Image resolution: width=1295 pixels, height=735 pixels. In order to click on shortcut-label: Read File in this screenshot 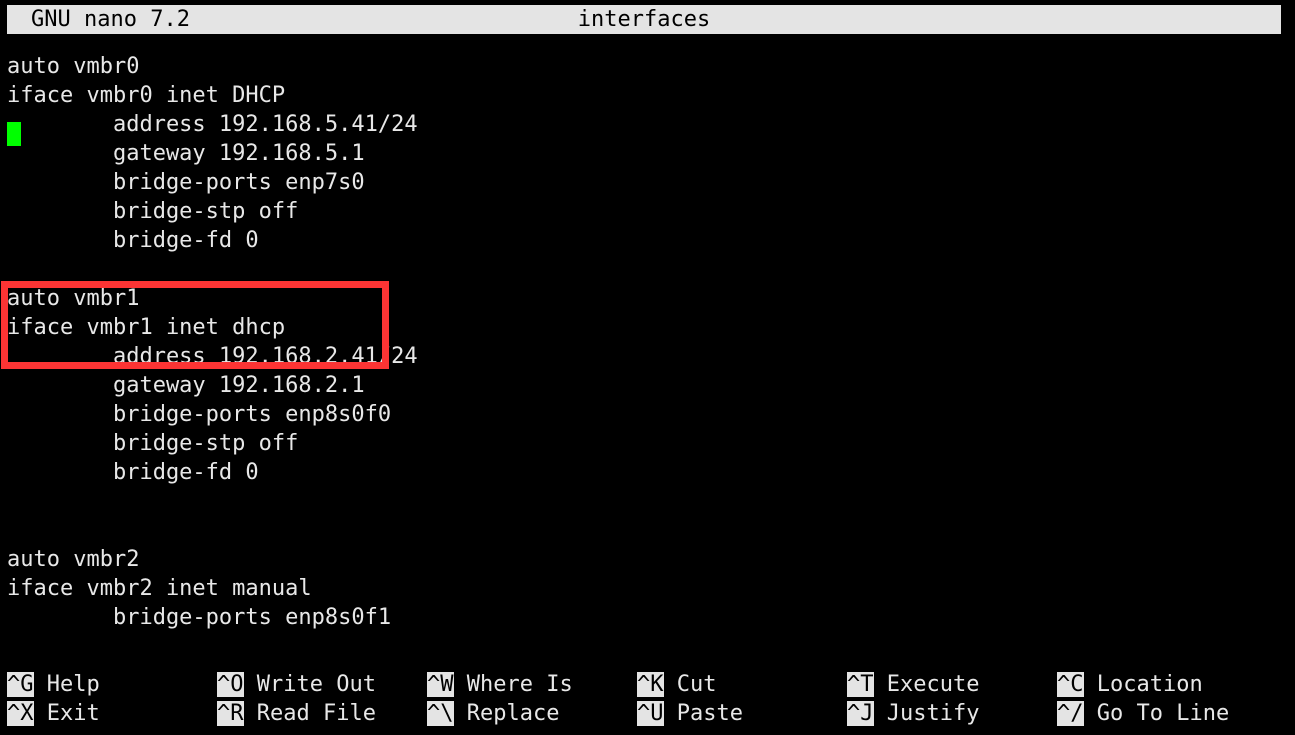, I will do `click(309, 713)`.